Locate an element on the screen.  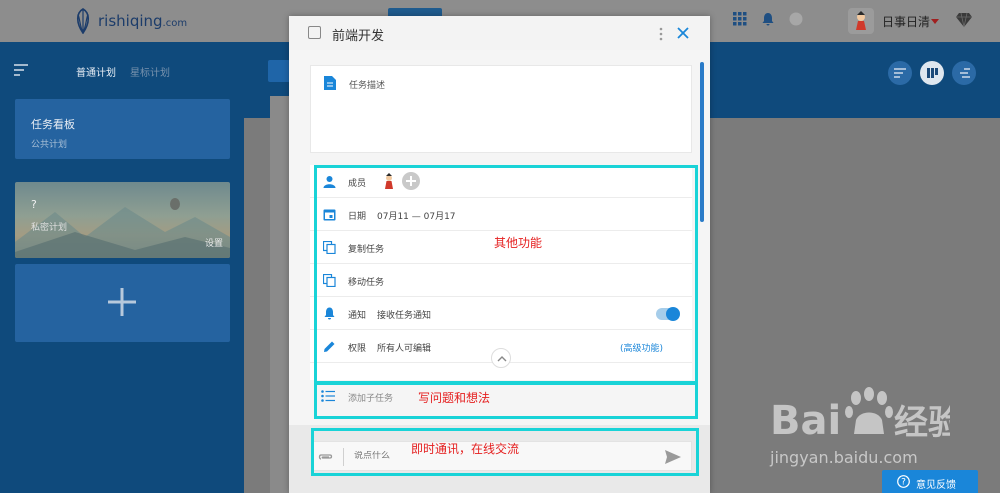
avatar-figure-icon is located at coordinates (861, 20).